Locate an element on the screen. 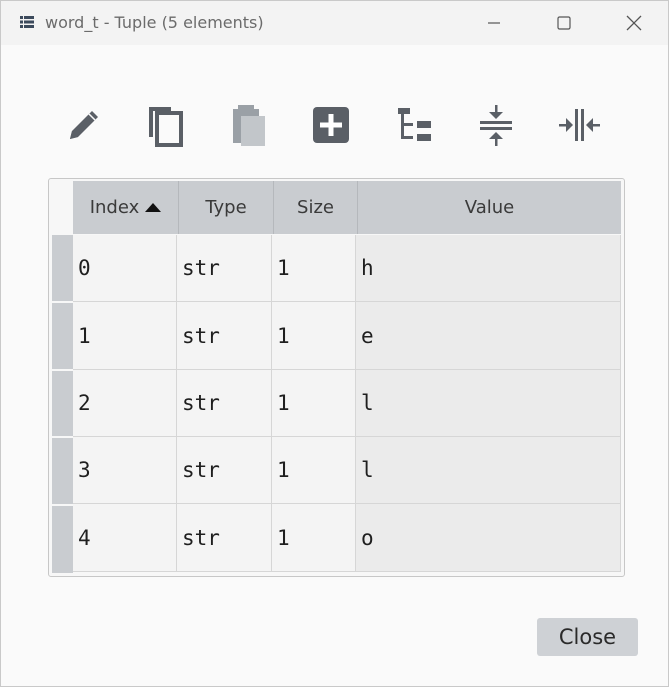 This screenshot has height=687, width=669. collapse-columns-button is located at coordinates (579, 125).